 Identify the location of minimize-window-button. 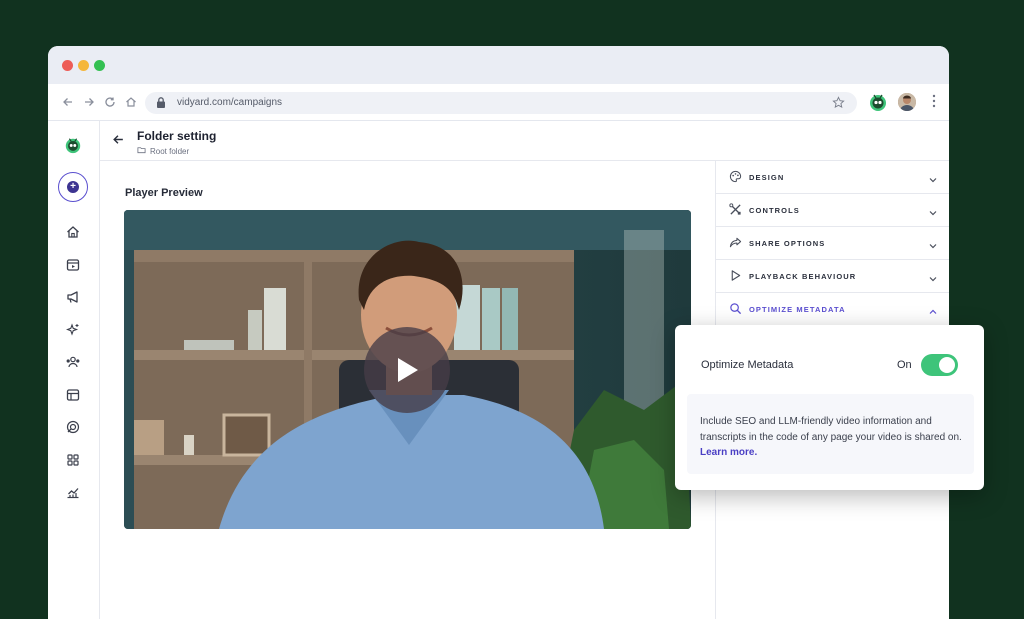
(83, 65).